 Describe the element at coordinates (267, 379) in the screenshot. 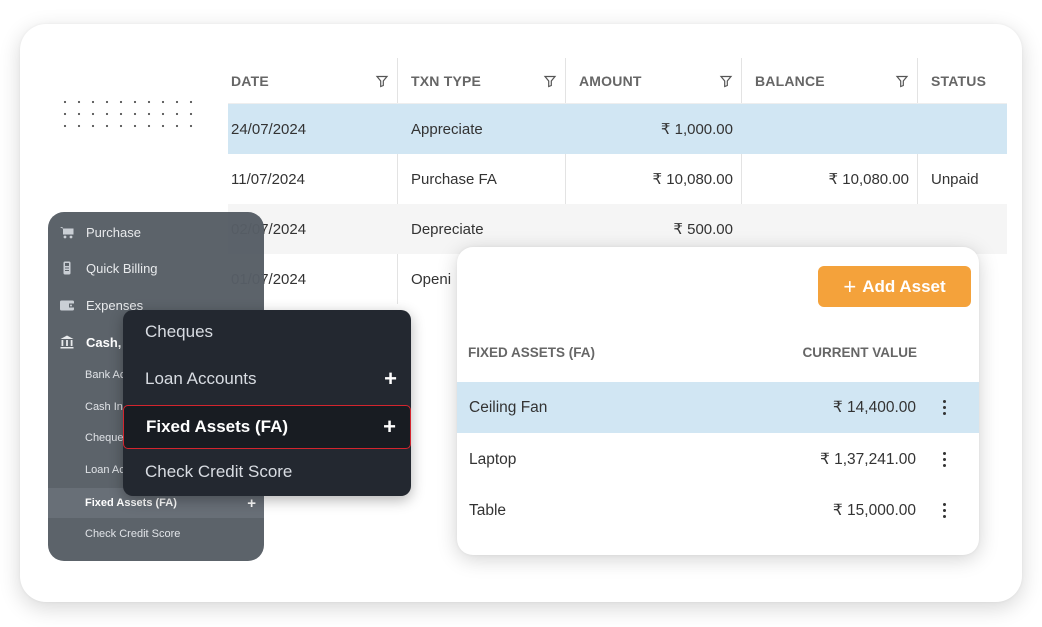

I see `menu-item-loan-accounts: Loan Accounts +` at that location.